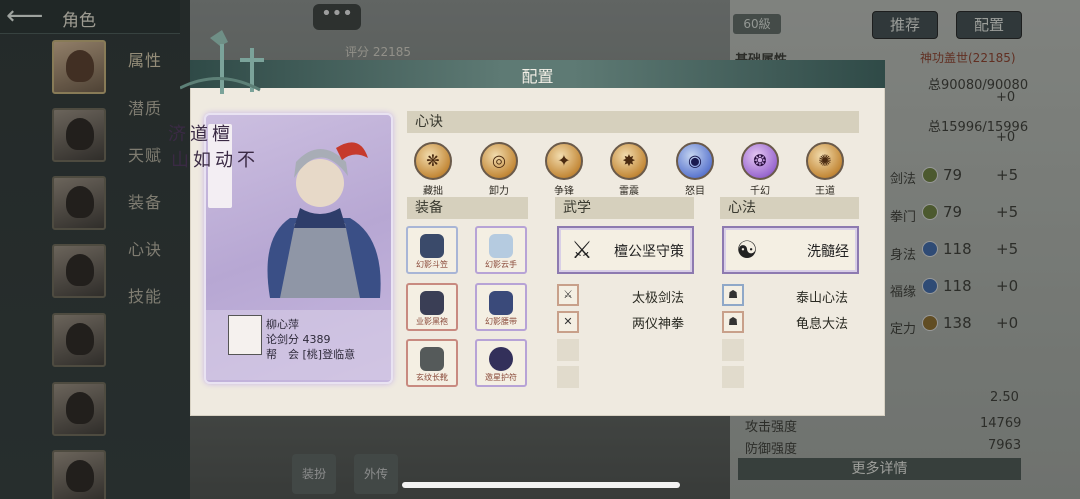 The width and height of the screenshot is (1080, 499). Describe the element at coordinates (633, 122) in the screenshot. I see `xinjue-header: 心诀` at that location.